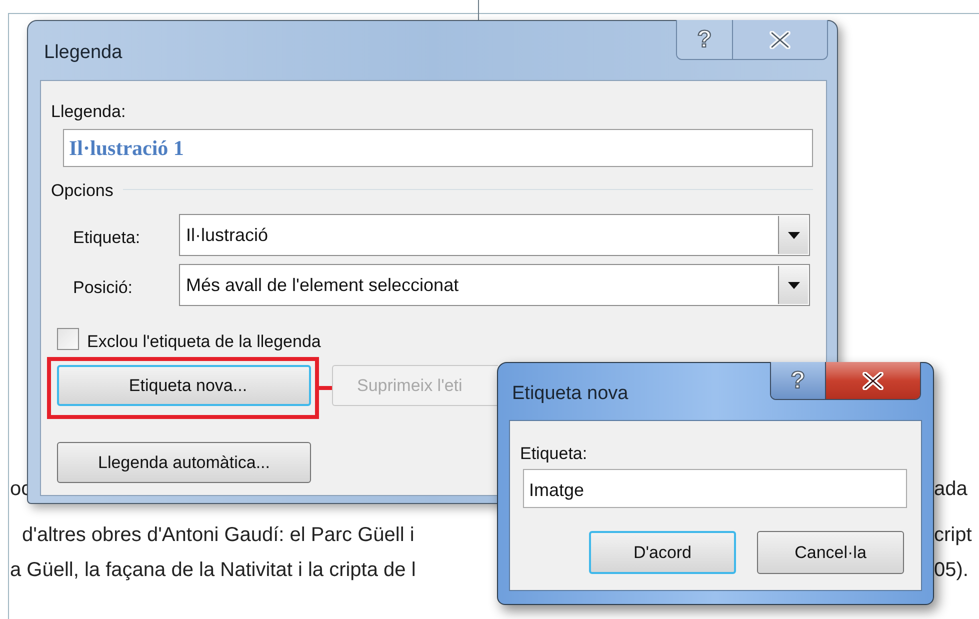  I want to click on dropdown: Il·lustració, so click(494, 235).